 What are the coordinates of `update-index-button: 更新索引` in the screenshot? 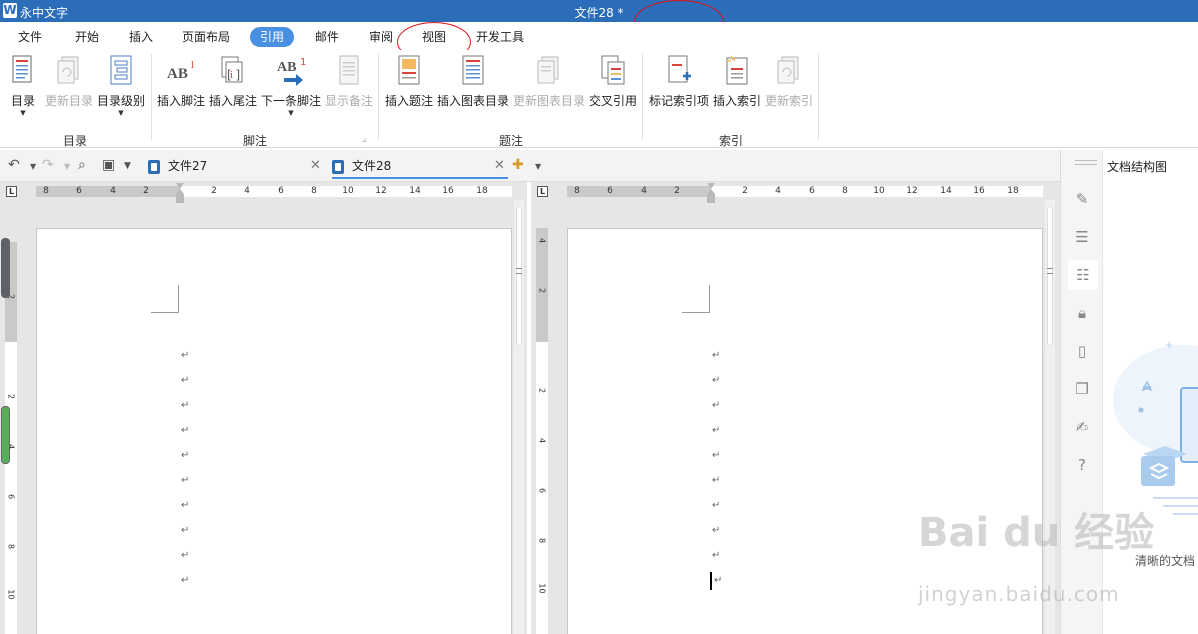 It's located at (789, 81).